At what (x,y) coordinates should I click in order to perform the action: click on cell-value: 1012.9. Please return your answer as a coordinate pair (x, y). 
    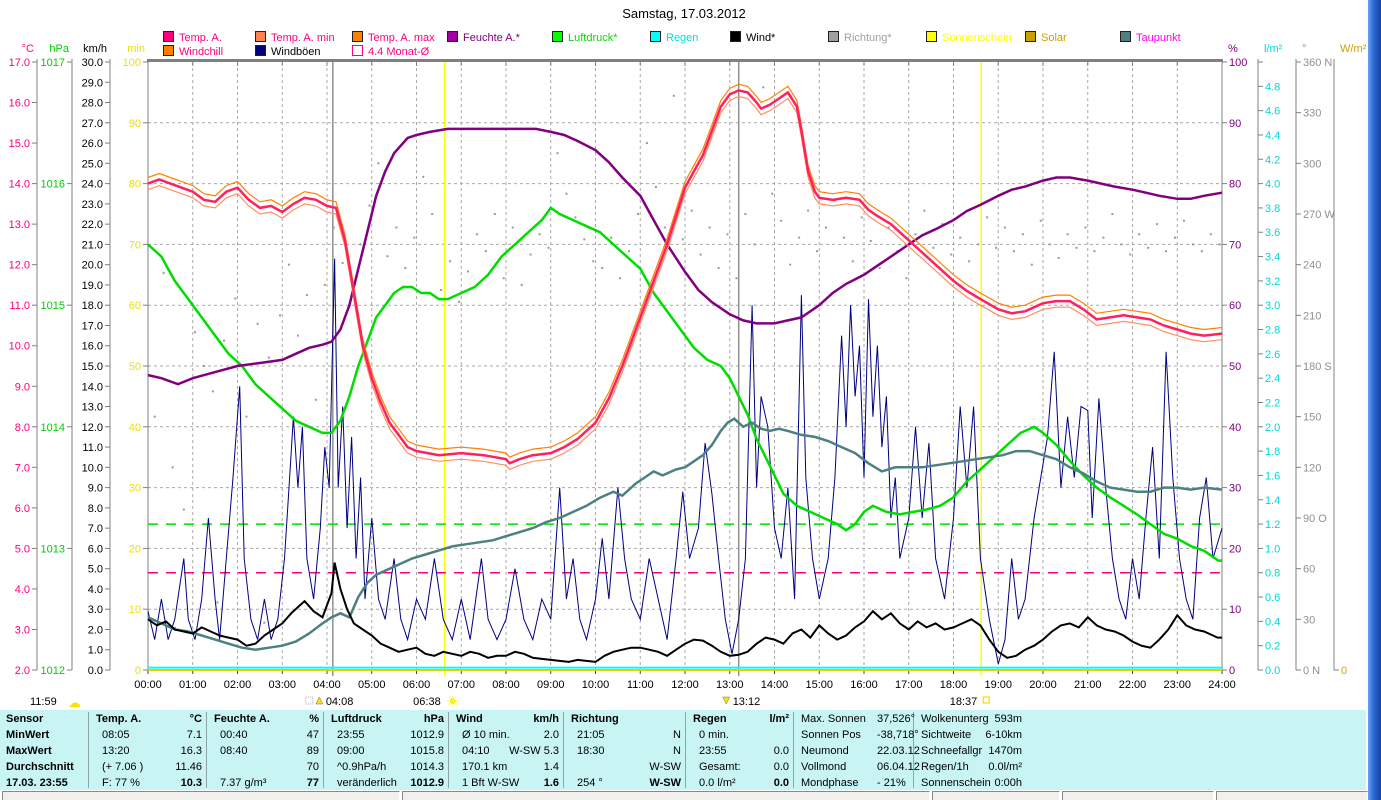
    Looking at the image, I should click on (427, 735).